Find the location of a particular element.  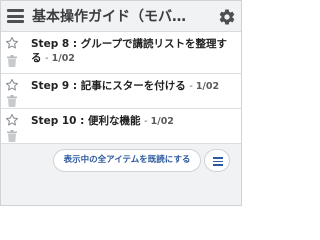

item-text: Step 9 : 記事にスターを付ける - 1/02 is located at coordinates (125, 86).